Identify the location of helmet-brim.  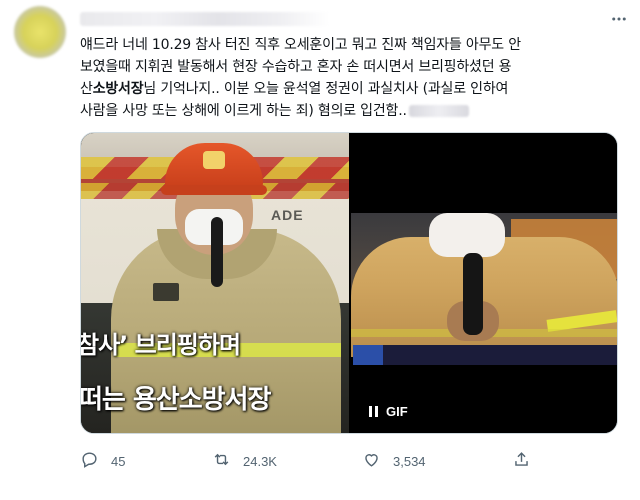
(214, 190).